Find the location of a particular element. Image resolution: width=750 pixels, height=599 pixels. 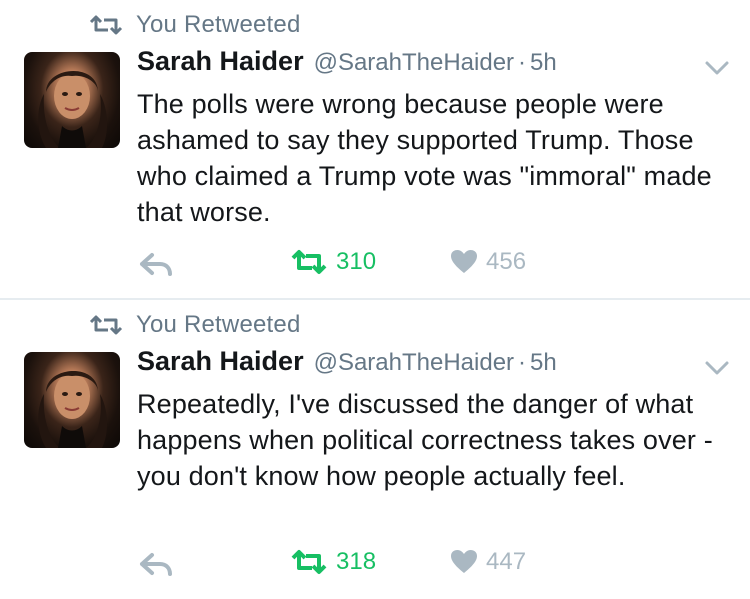

tweet-actions: 310 456 is located at coordinates (375, 264).